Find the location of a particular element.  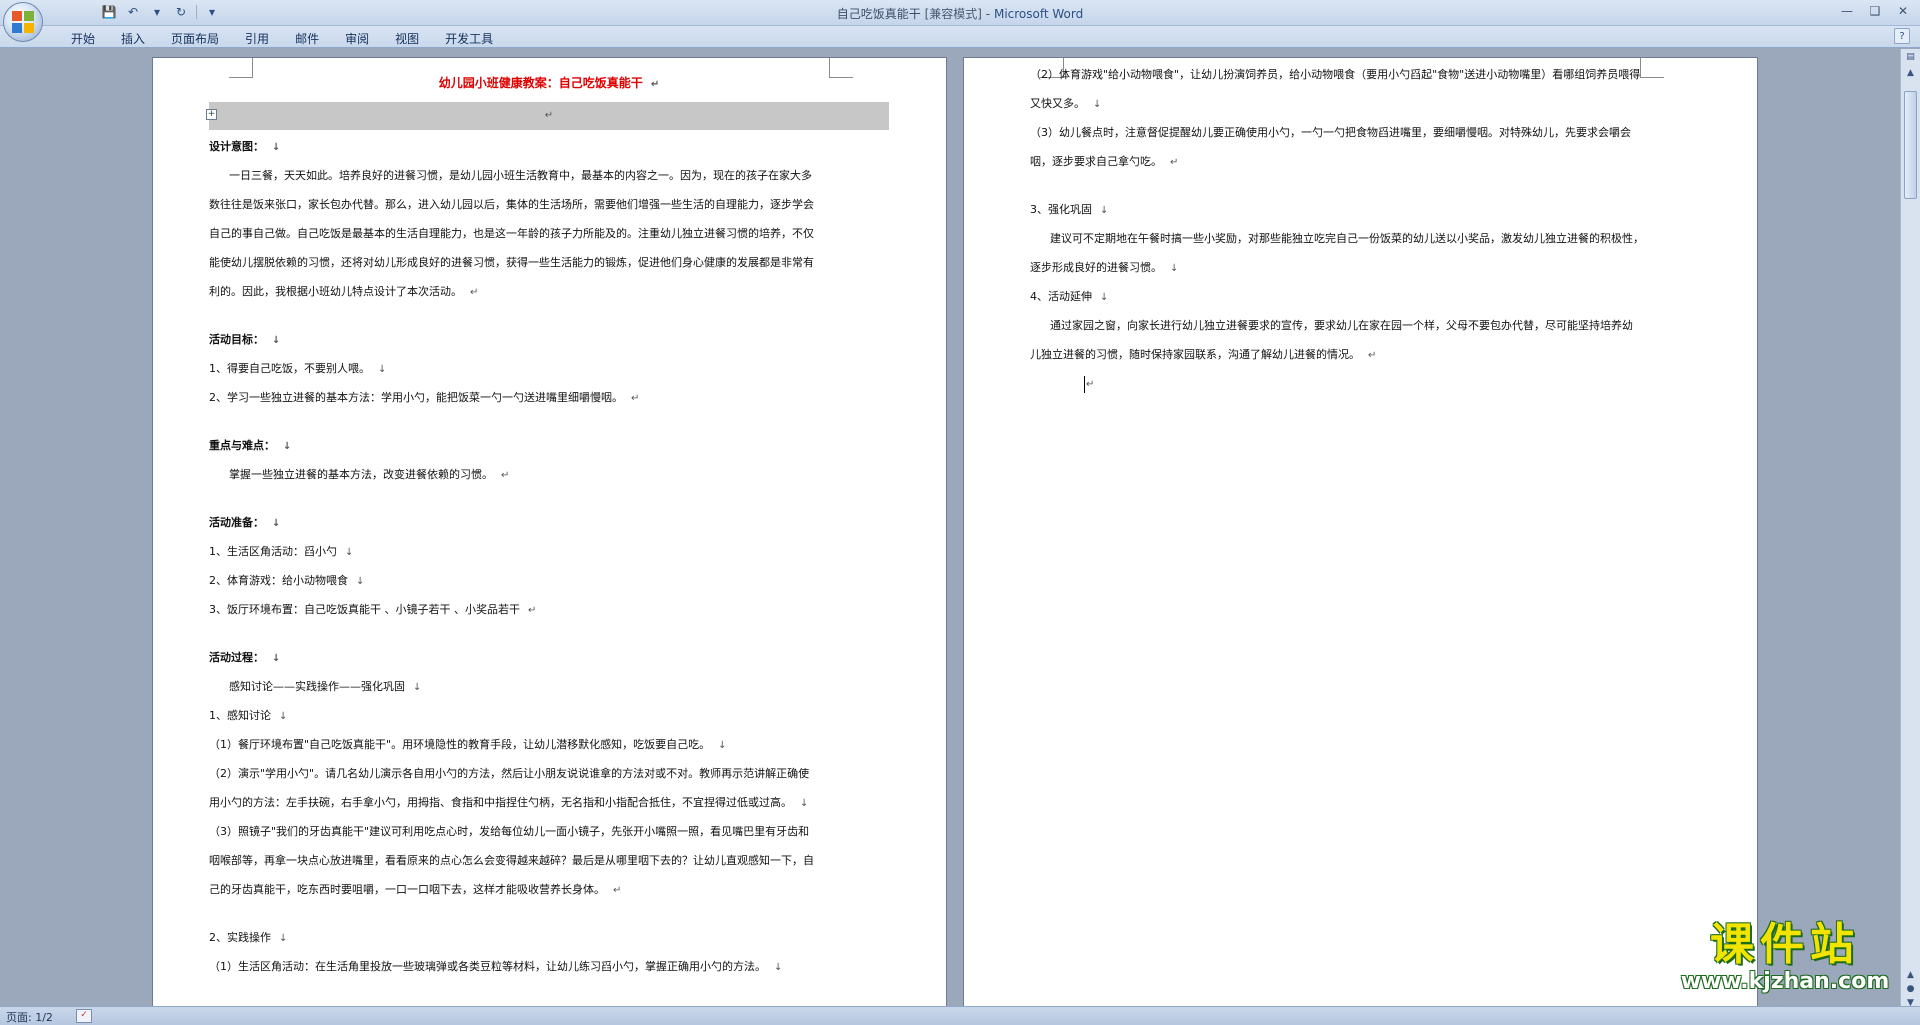

text-cursor-line: ↵ is located at coordinates (1370, 383).